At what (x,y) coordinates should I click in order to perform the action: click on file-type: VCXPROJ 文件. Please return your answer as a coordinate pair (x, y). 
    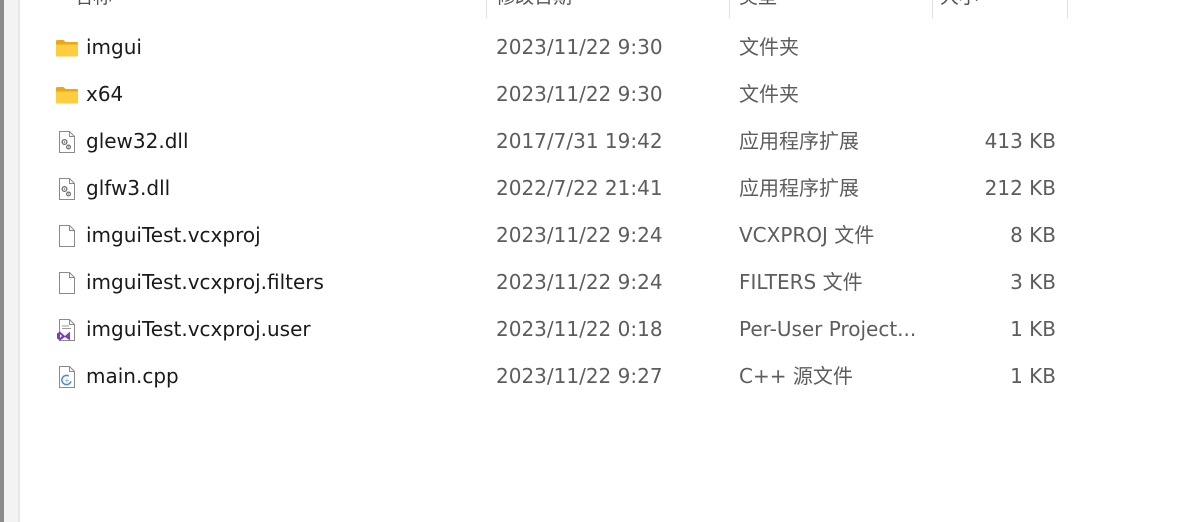
    Looking at the image, I should click on (807, 235).